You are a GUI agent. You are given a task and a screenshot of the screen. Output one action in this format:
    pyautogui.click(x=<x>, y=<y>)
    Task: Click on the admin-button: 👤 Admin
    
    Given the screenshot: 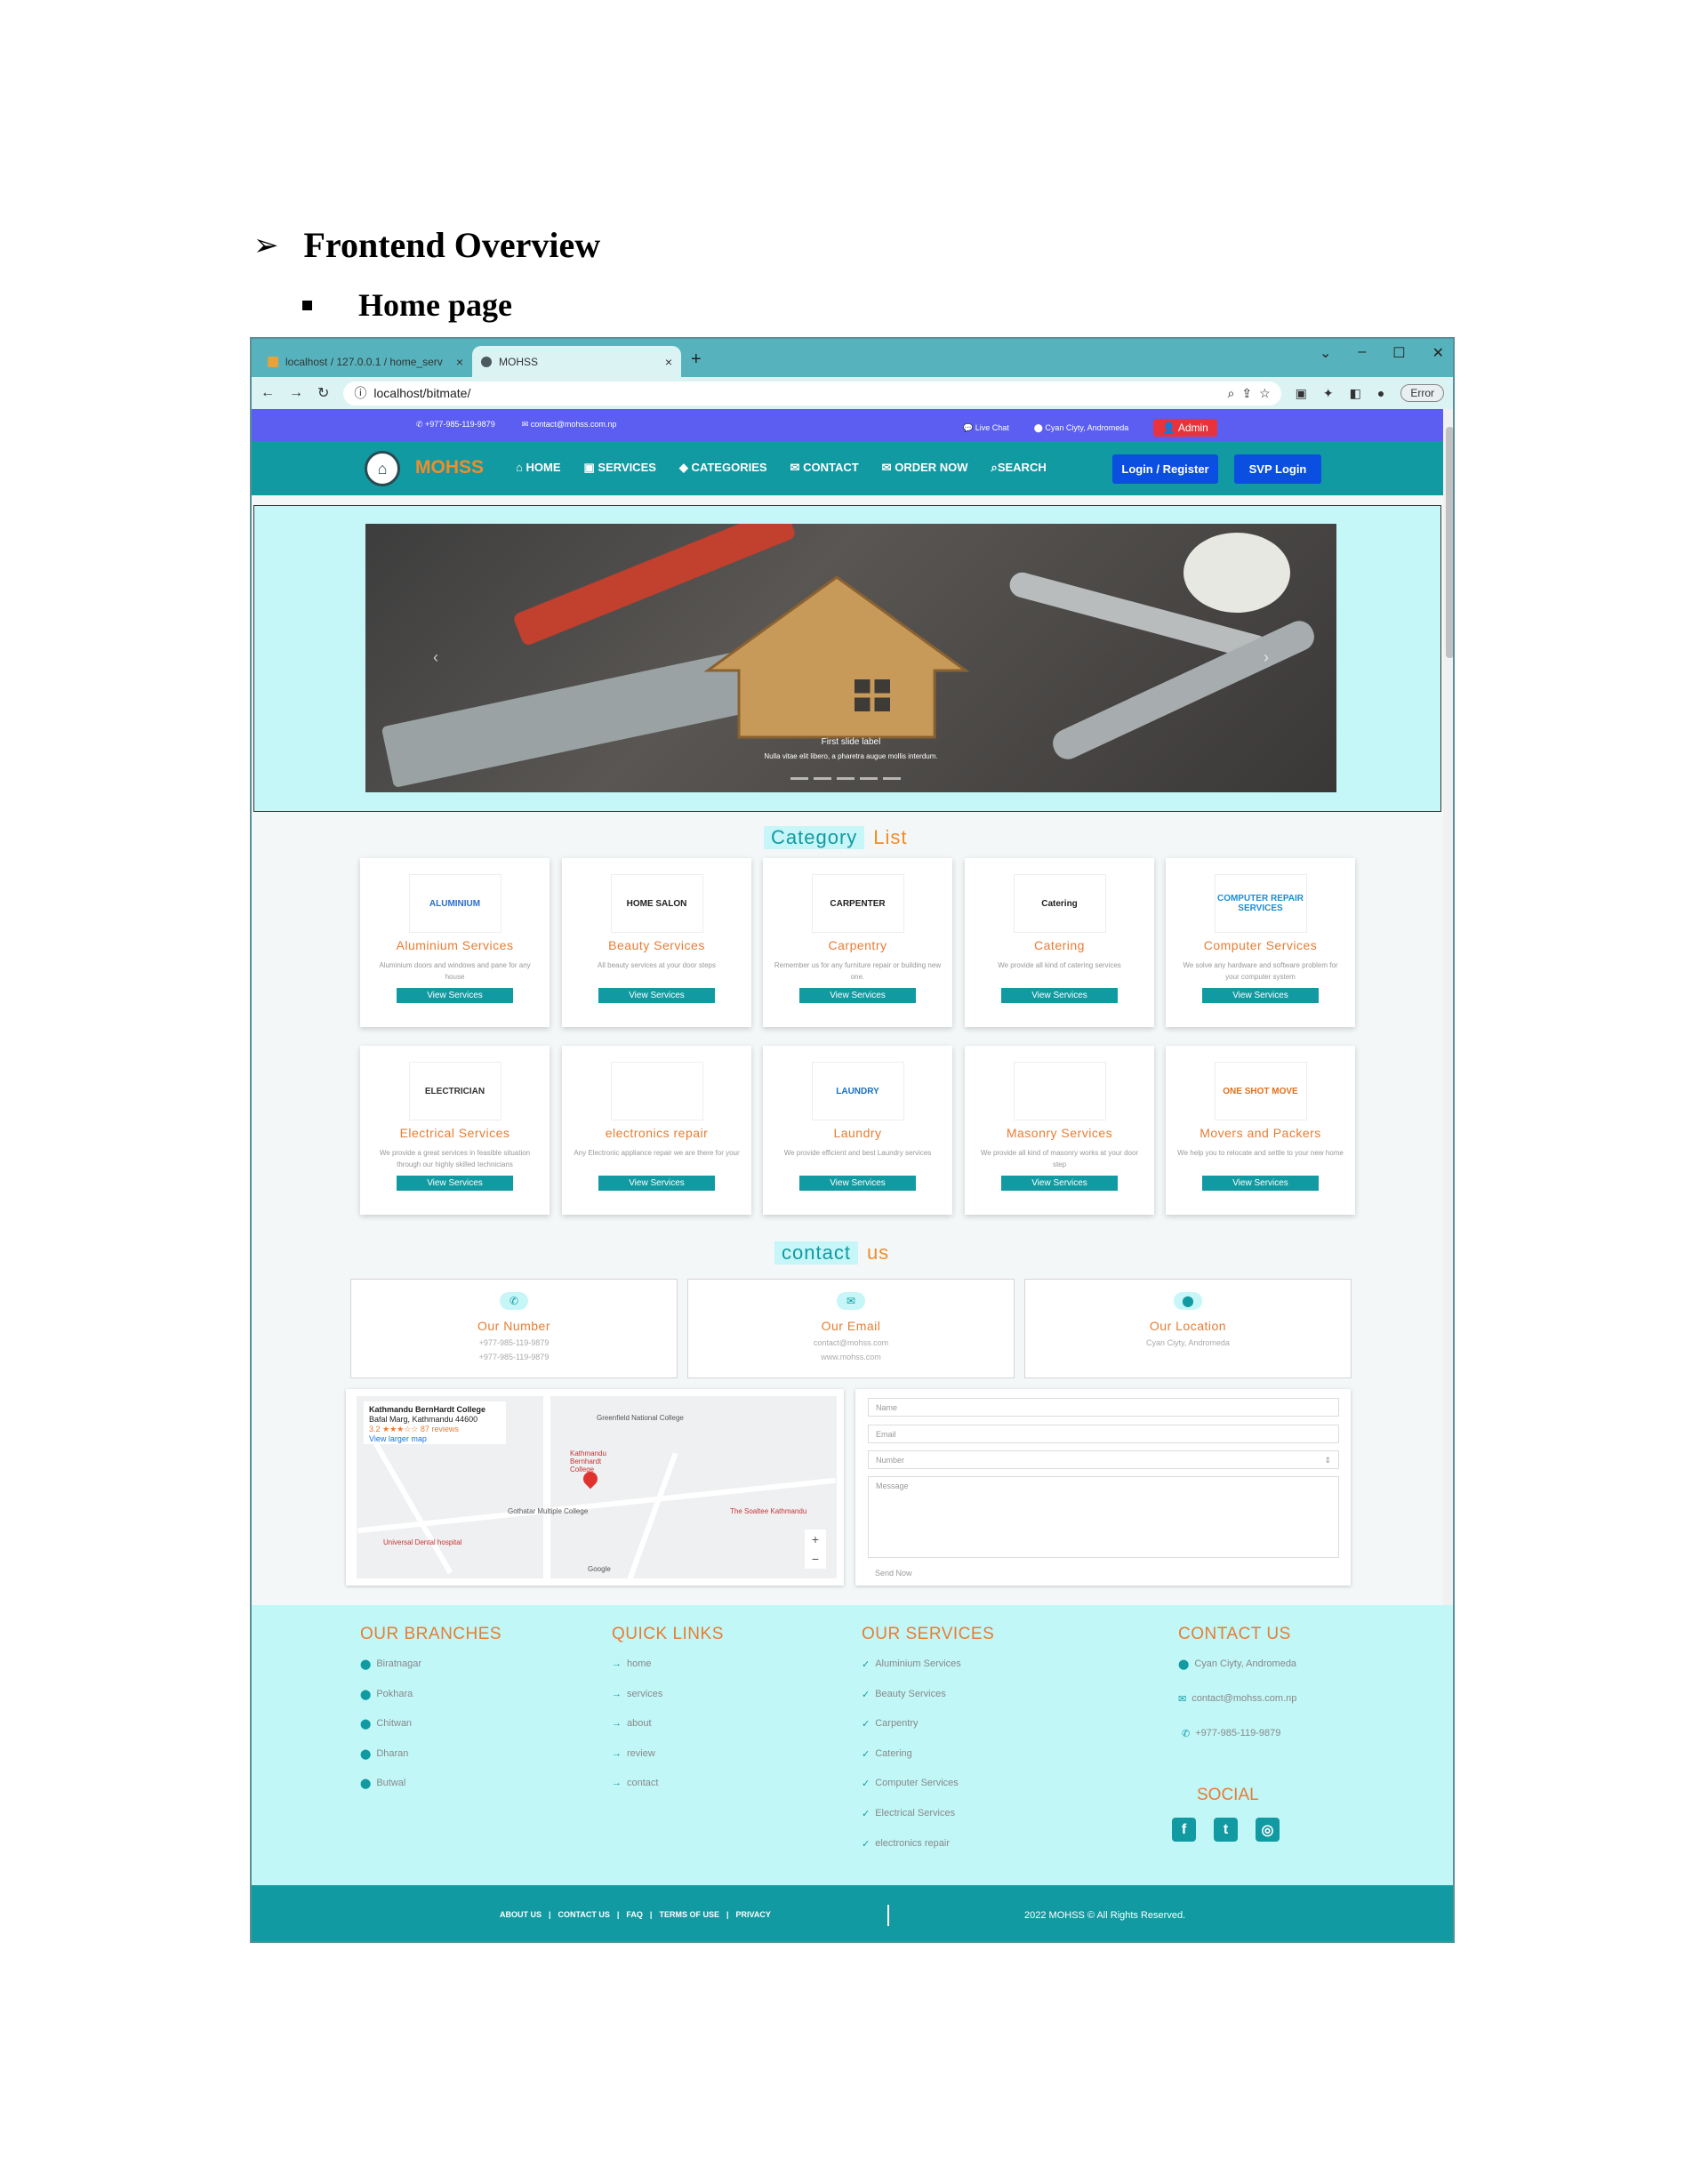 What is the action you would take?
    pyautogui.click(x=1185, y=428)
    